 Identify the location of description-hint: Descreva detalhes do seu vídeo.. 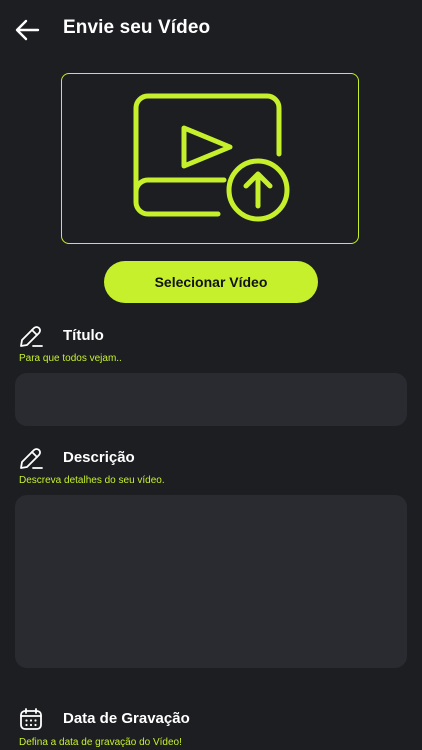
(92, 480).